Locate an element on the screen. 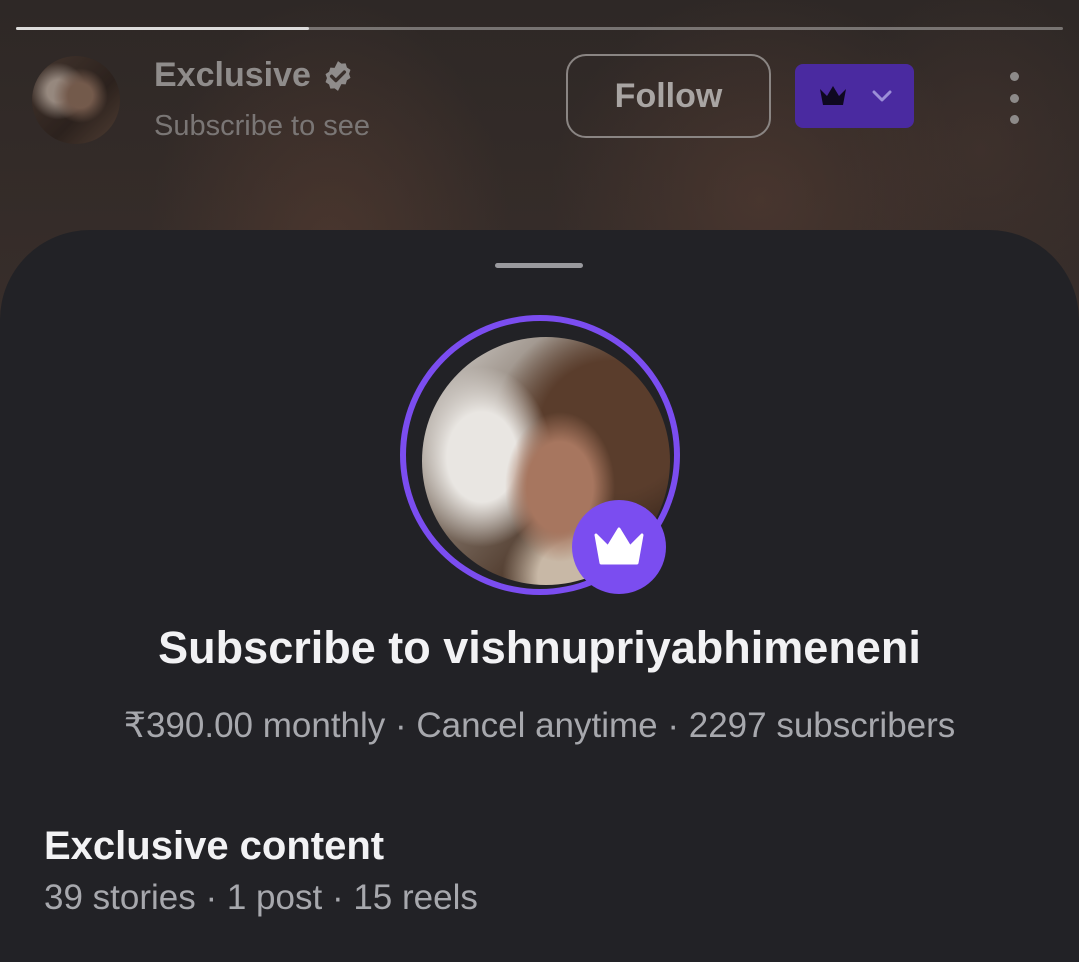  header-title-row: Exclusive is located at coordinates (254, 75).